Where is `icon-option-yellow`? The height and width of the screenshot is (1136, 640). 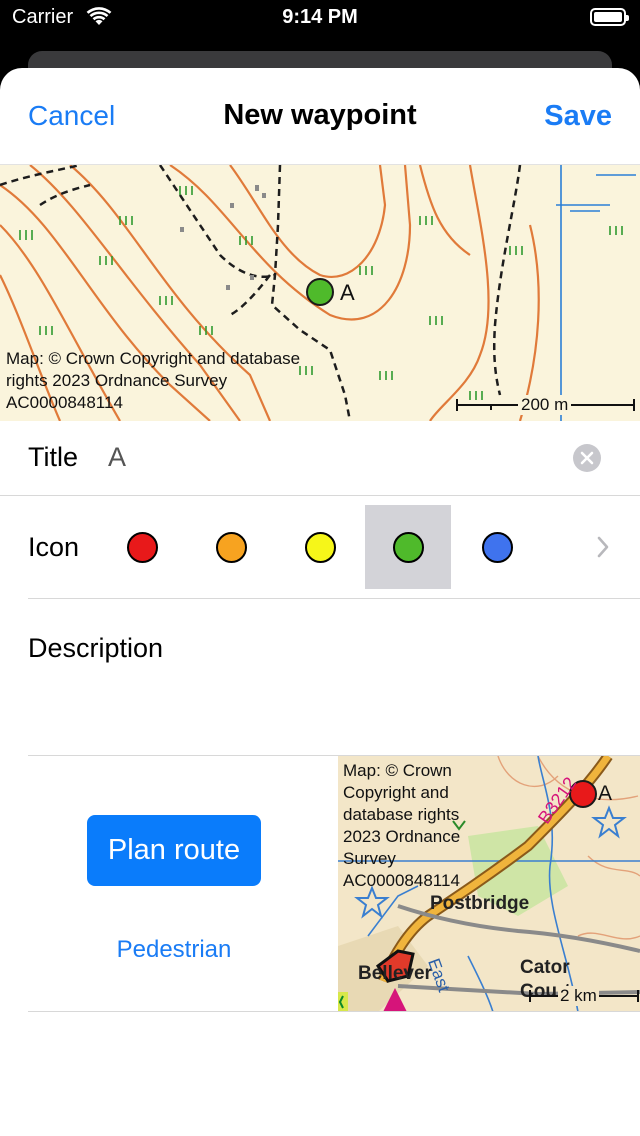 icon-option-yellow is located at coordinates (320, 547).